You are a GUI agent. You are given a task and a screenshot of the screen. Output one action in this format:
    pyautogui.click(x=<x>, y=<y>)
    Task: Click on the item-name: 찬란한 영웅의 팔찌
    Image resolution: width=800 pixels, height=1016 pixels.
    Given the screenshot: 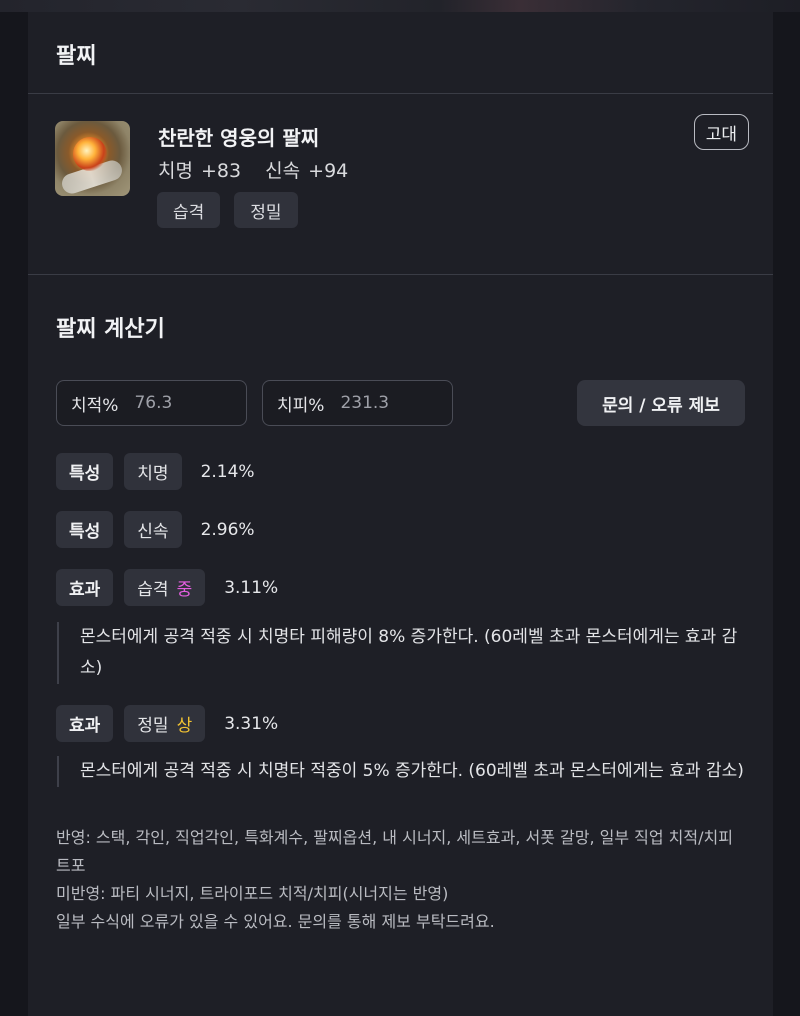 What is the action you would take?
    pyautogui.click(x=239, y=138)
    